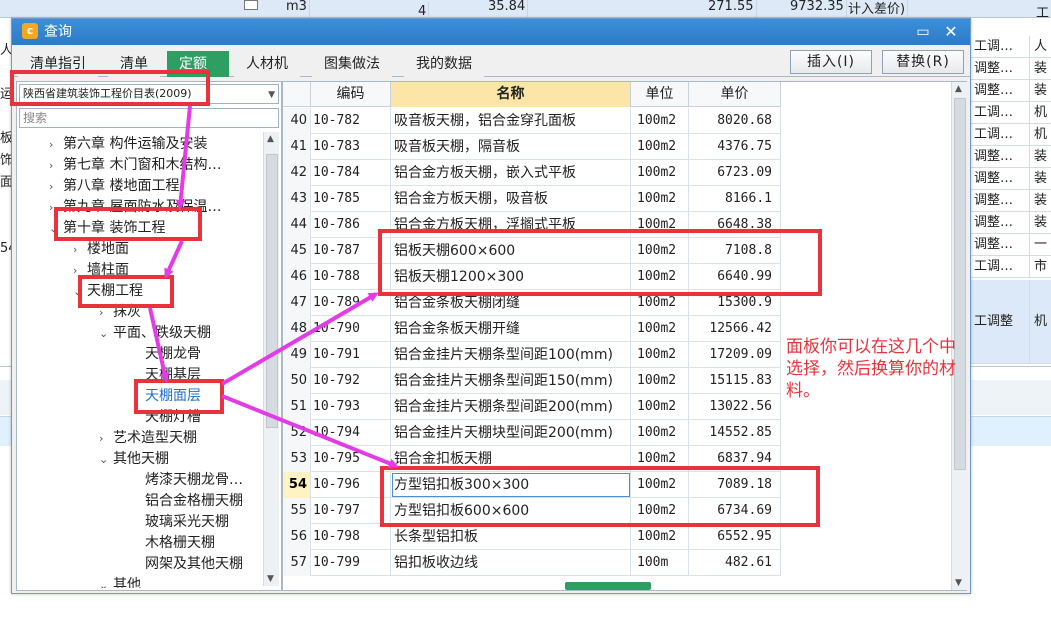  I want to click on tab-labor-material: 人材机, so click(267, 64).